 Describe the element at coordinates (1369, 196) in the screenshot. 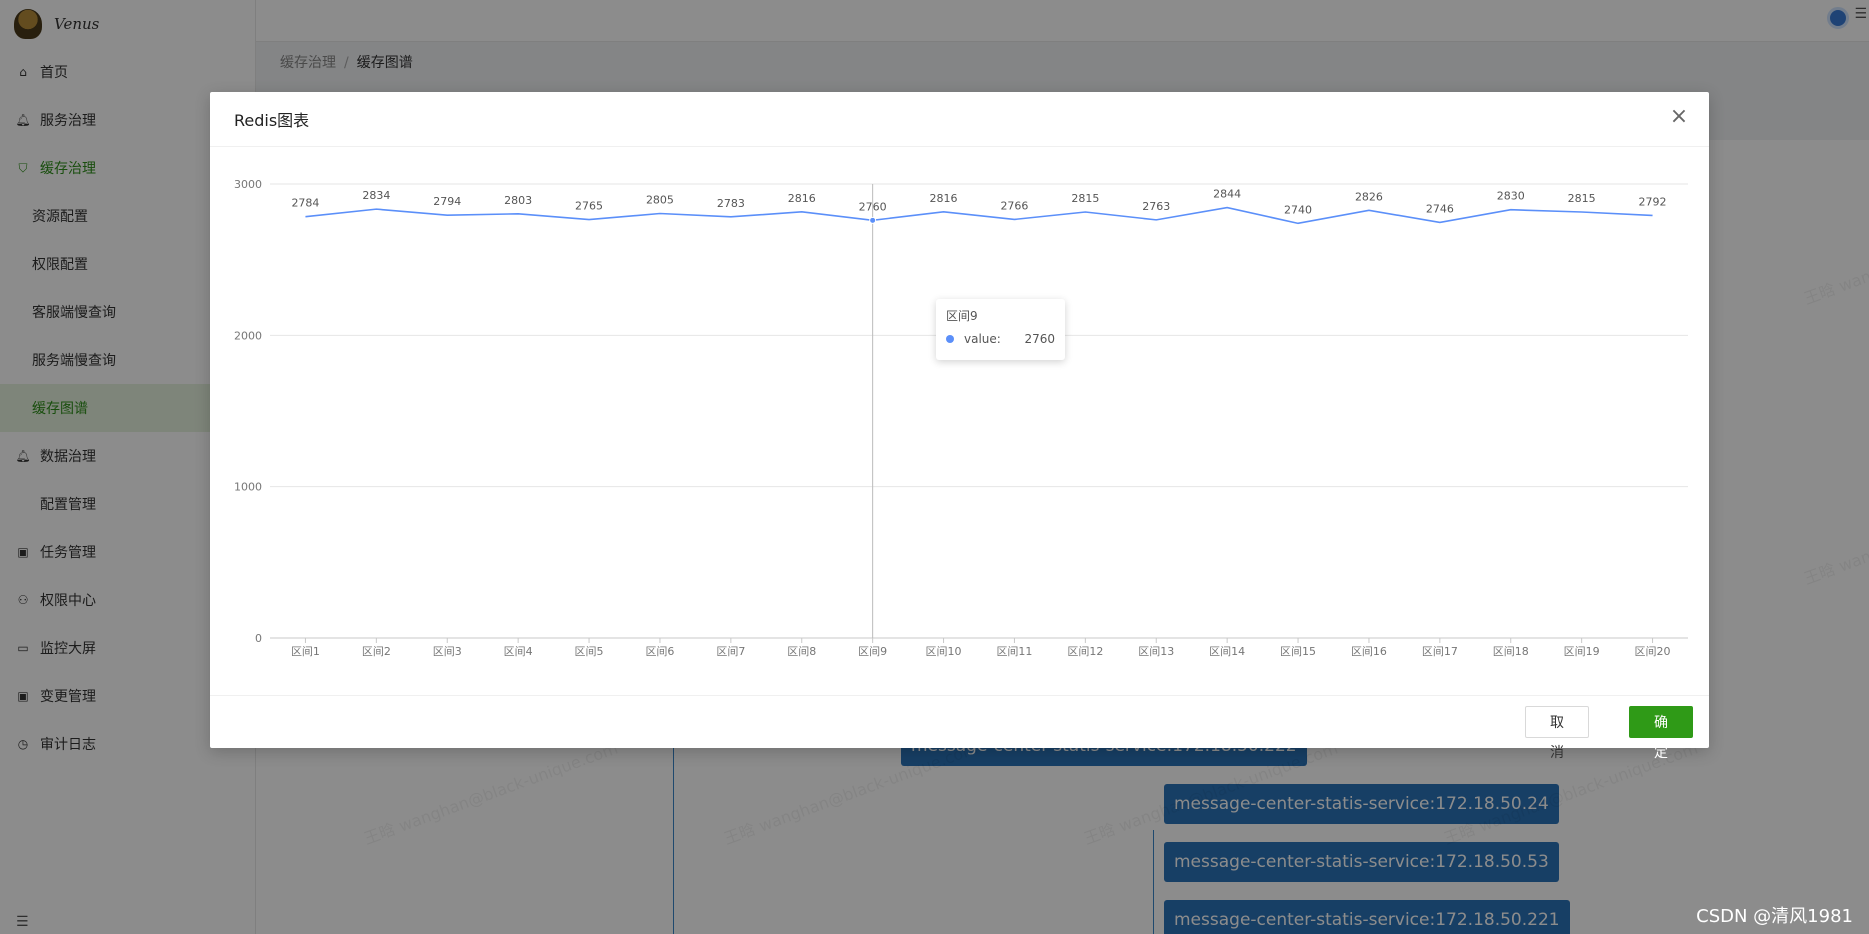

I see `data-label: 2826` at that location.